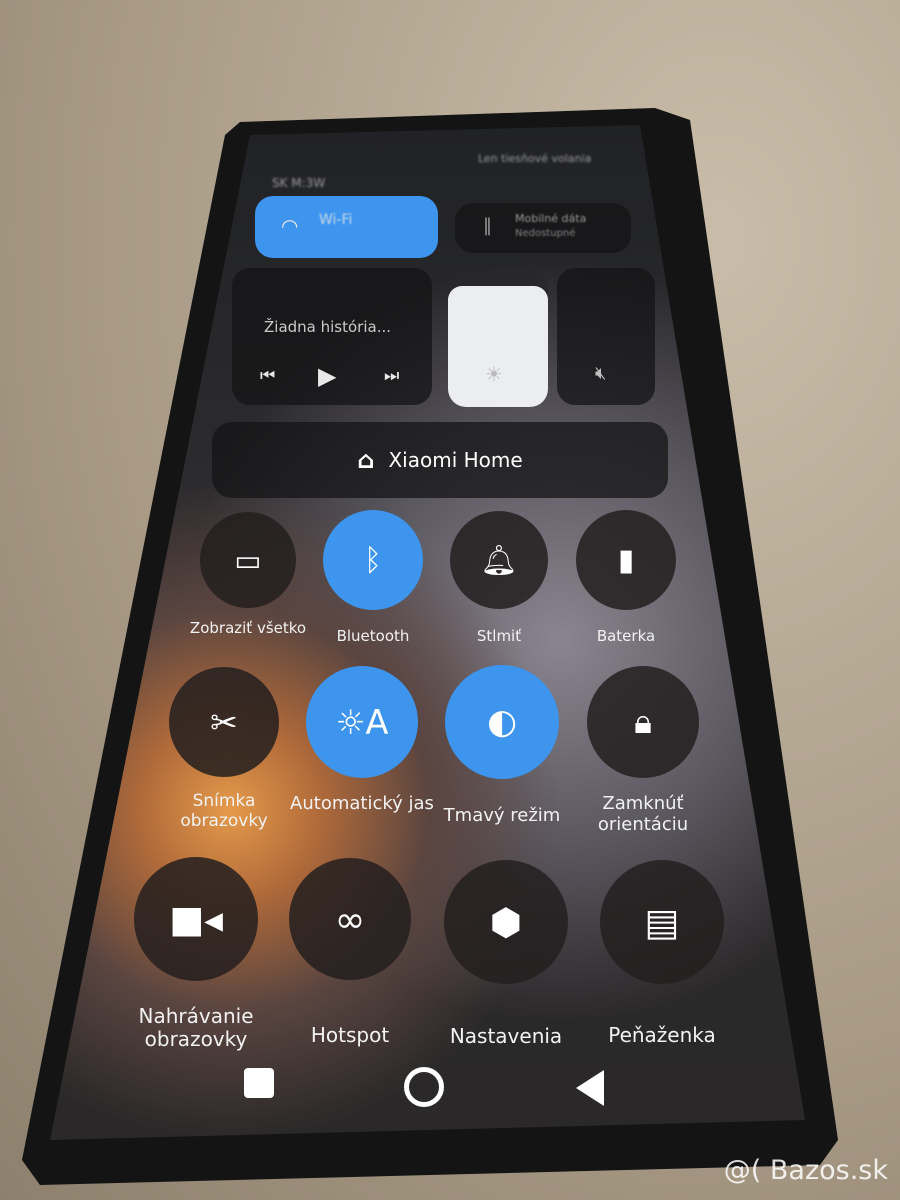 The height and width of the screenshot is (1200, 900). I want to click on toggle-label: Tmavý režim, so click(502, 815).